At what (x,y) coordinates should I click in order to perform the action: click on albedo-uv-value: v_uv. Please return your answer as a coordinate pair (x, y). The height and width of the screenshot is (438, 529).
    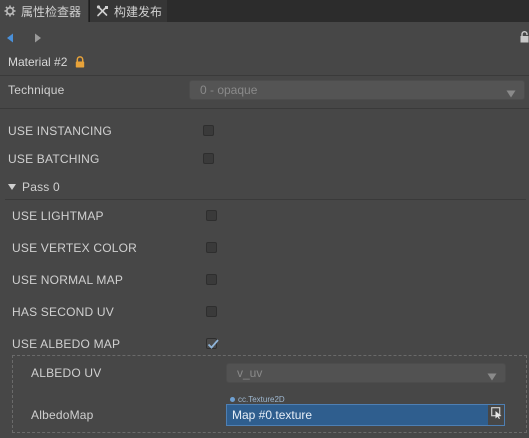
    Looking at the image, I should click on (250, 373).